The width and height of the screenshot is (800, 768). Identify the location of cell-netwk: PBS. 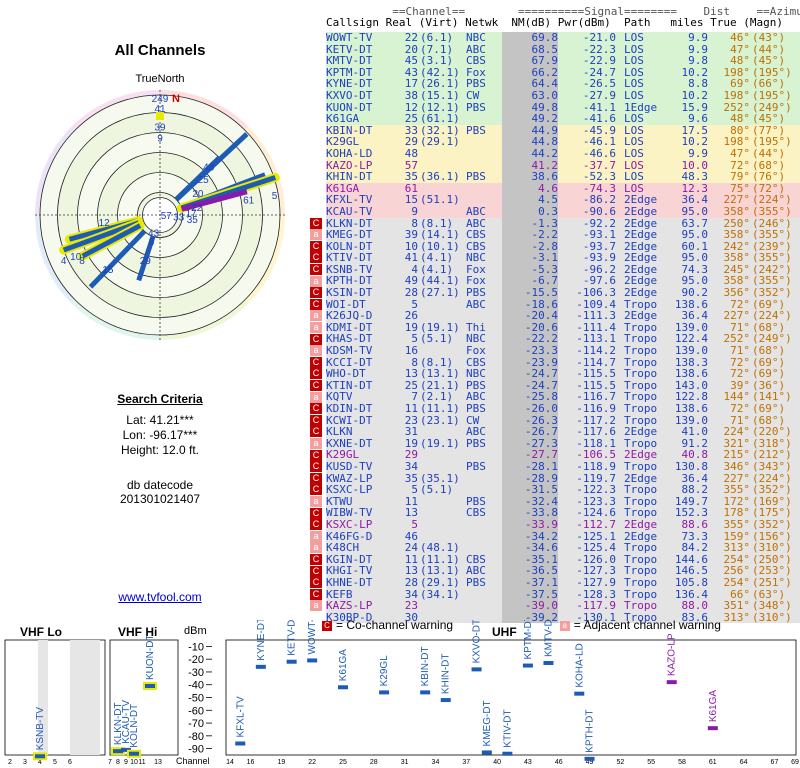
(476, 385).